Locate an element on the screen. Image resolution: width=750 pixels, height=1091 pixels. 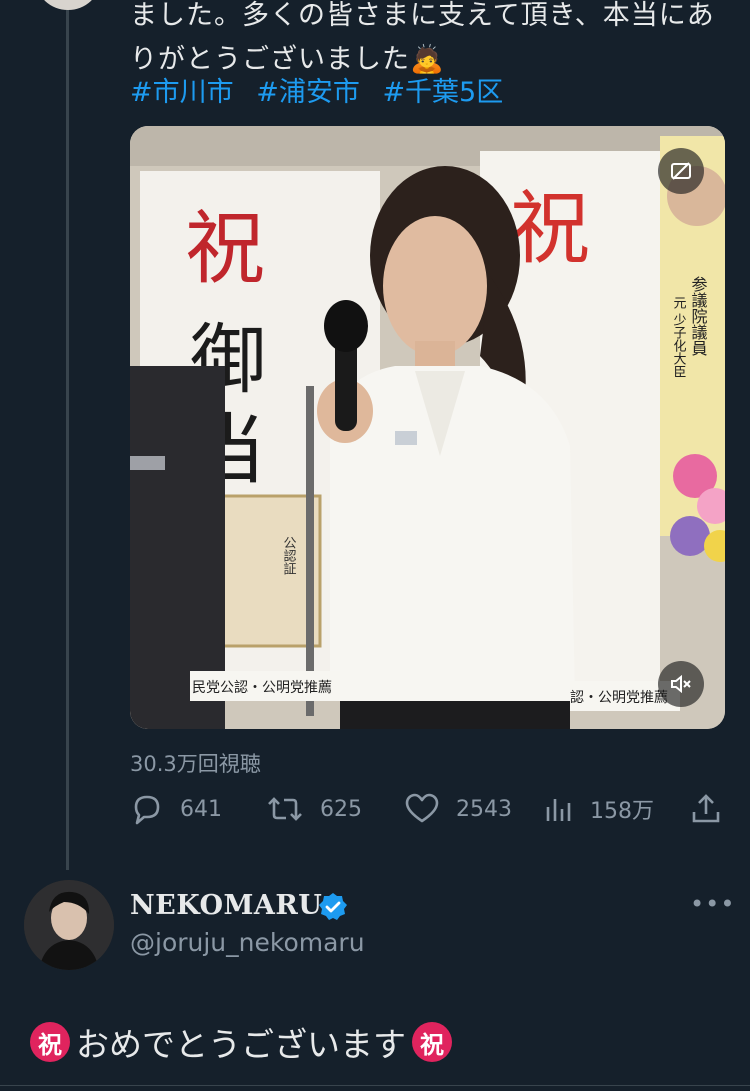
like-icon is located at coordinates (422, 808).